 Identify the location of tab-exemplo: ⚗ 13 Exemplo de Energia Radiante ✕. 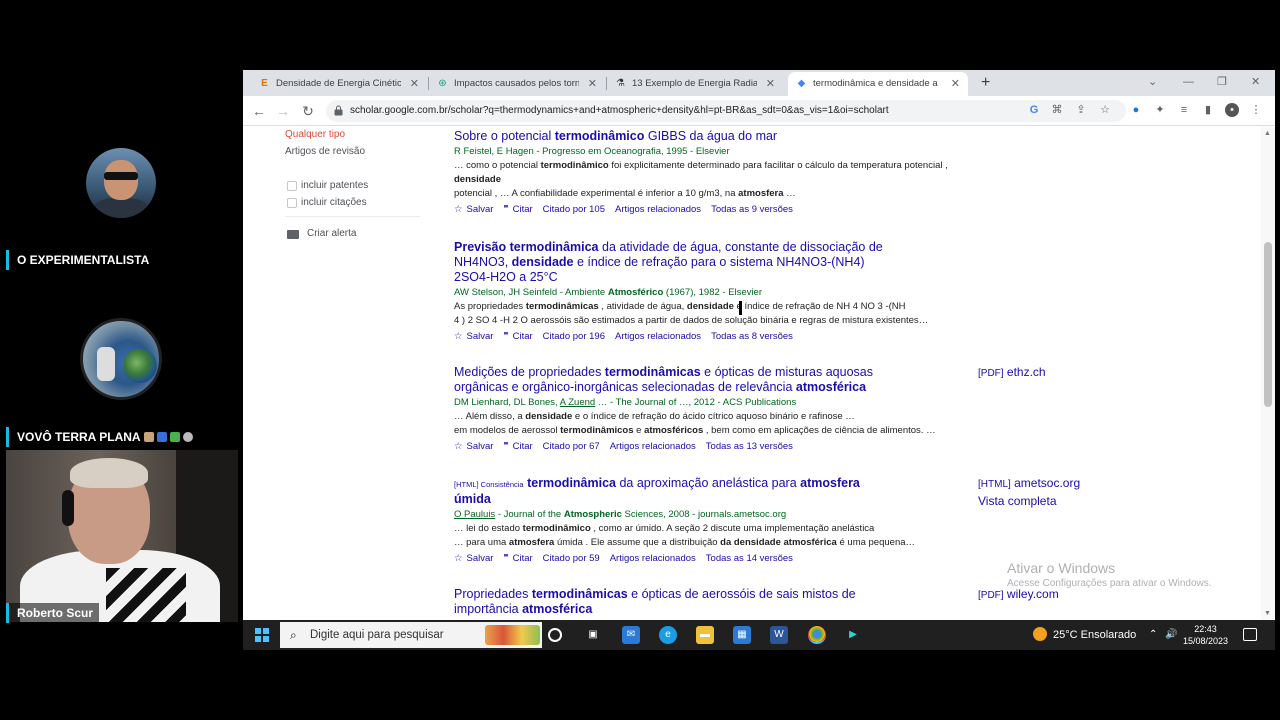
(695, 84).